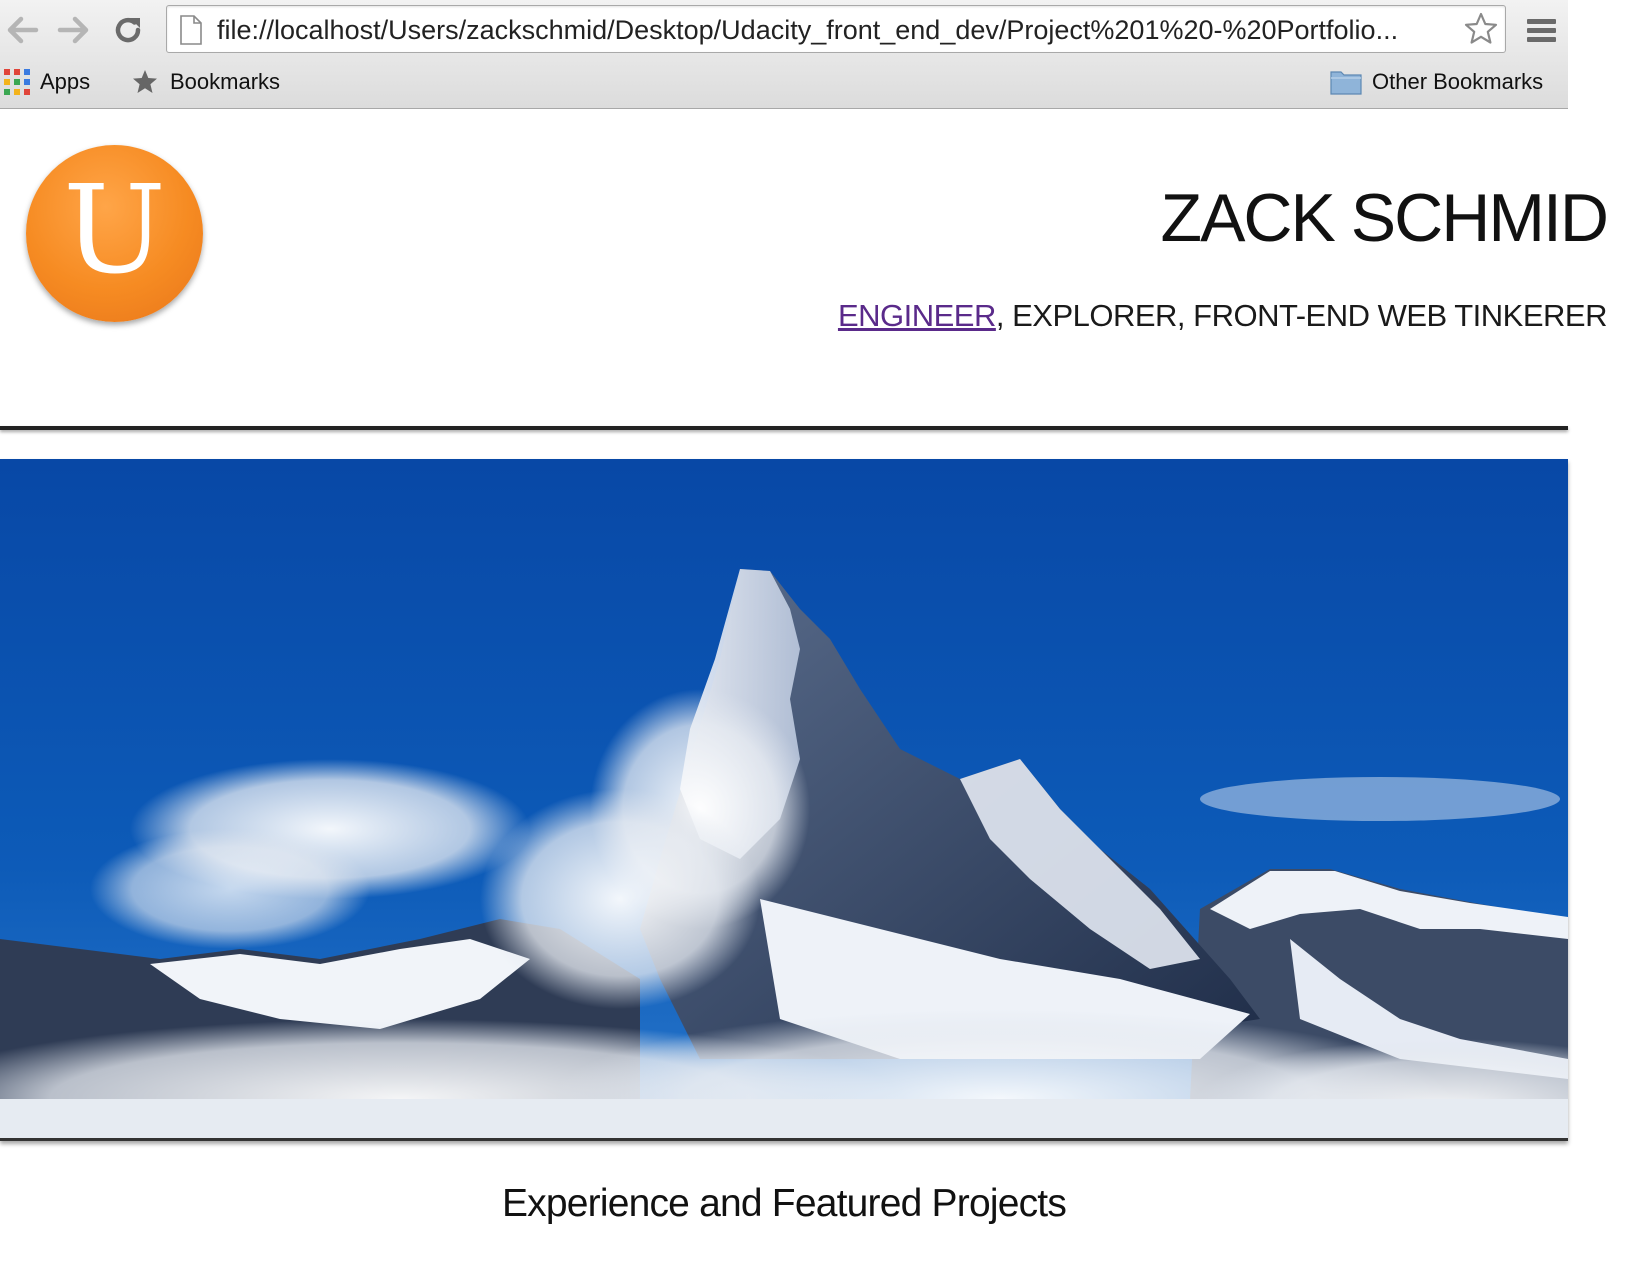 The height and width of the screenshot is (1287, 1631). Describe the element at coordinates (1541, 31) in the screenshot. I see `chrome-menu-button` at that location.